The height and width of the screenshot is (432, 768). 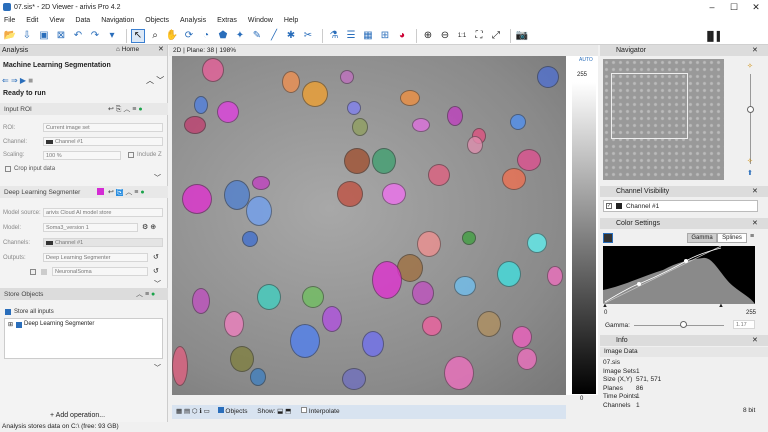 I want to click on channel-color-icon, so click(x=608, y=238).